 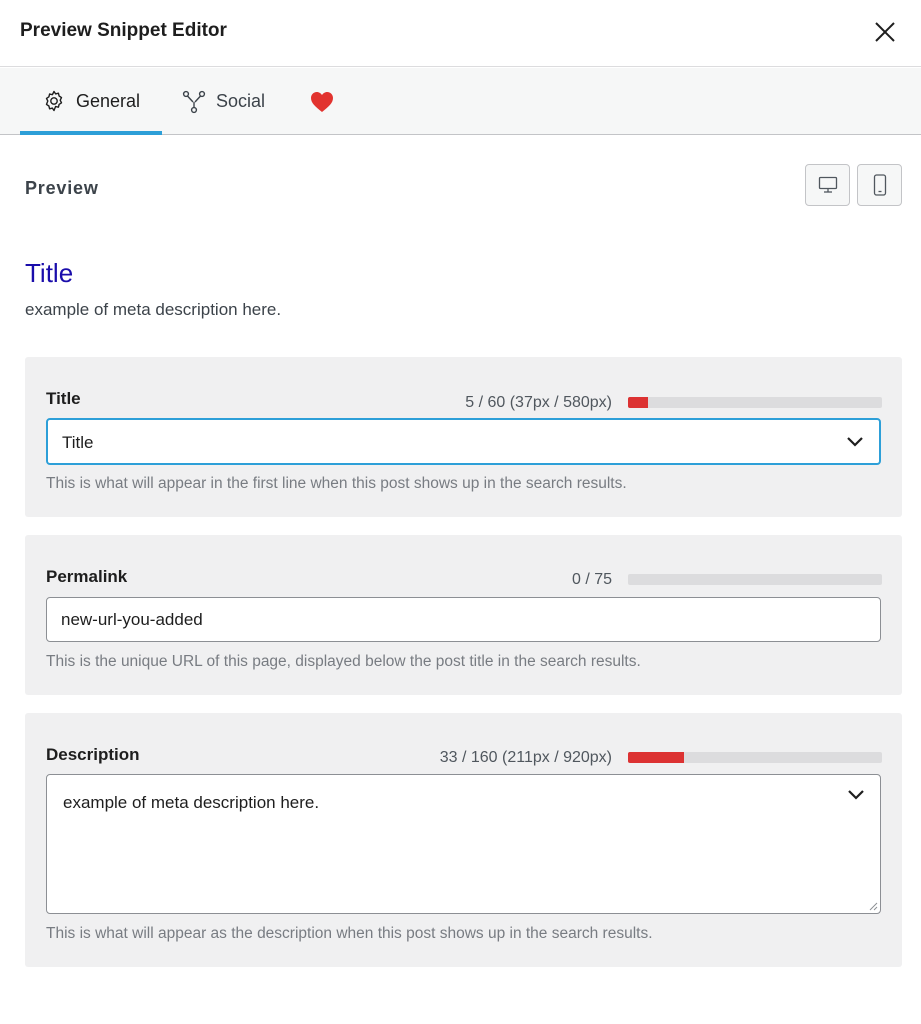 I want to click on title-counter: 5 / 60 (37px / 580px), so click(x=538, y=402).